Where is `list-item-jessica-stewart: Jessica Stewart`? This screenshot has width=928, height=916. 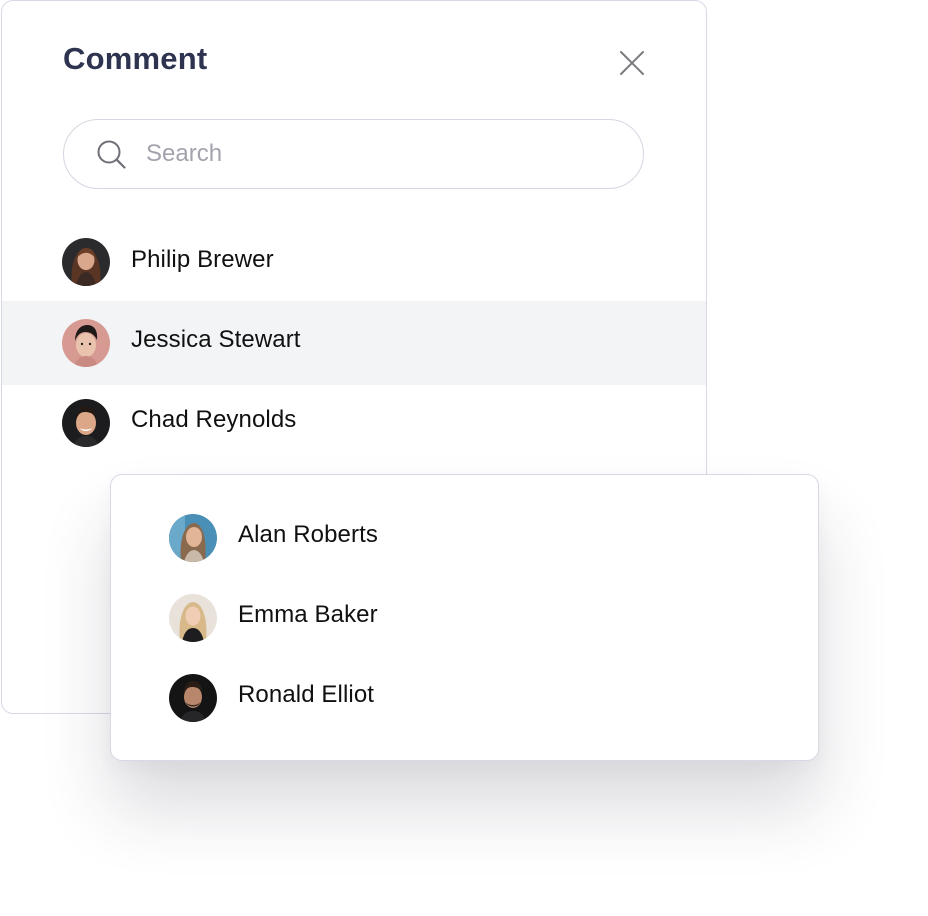
list-item-jessica-stewart: Jessica Stewart is located at coordinates (354, 343).